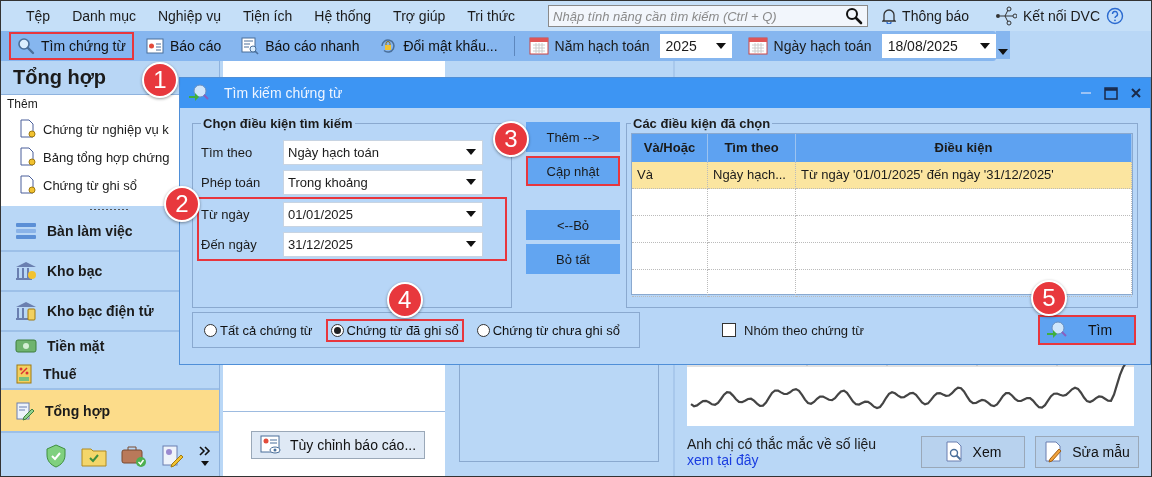 This screenshot has width=1152, height=477. I want to click on year-label: Năm hạch toán, so click(602, 46).